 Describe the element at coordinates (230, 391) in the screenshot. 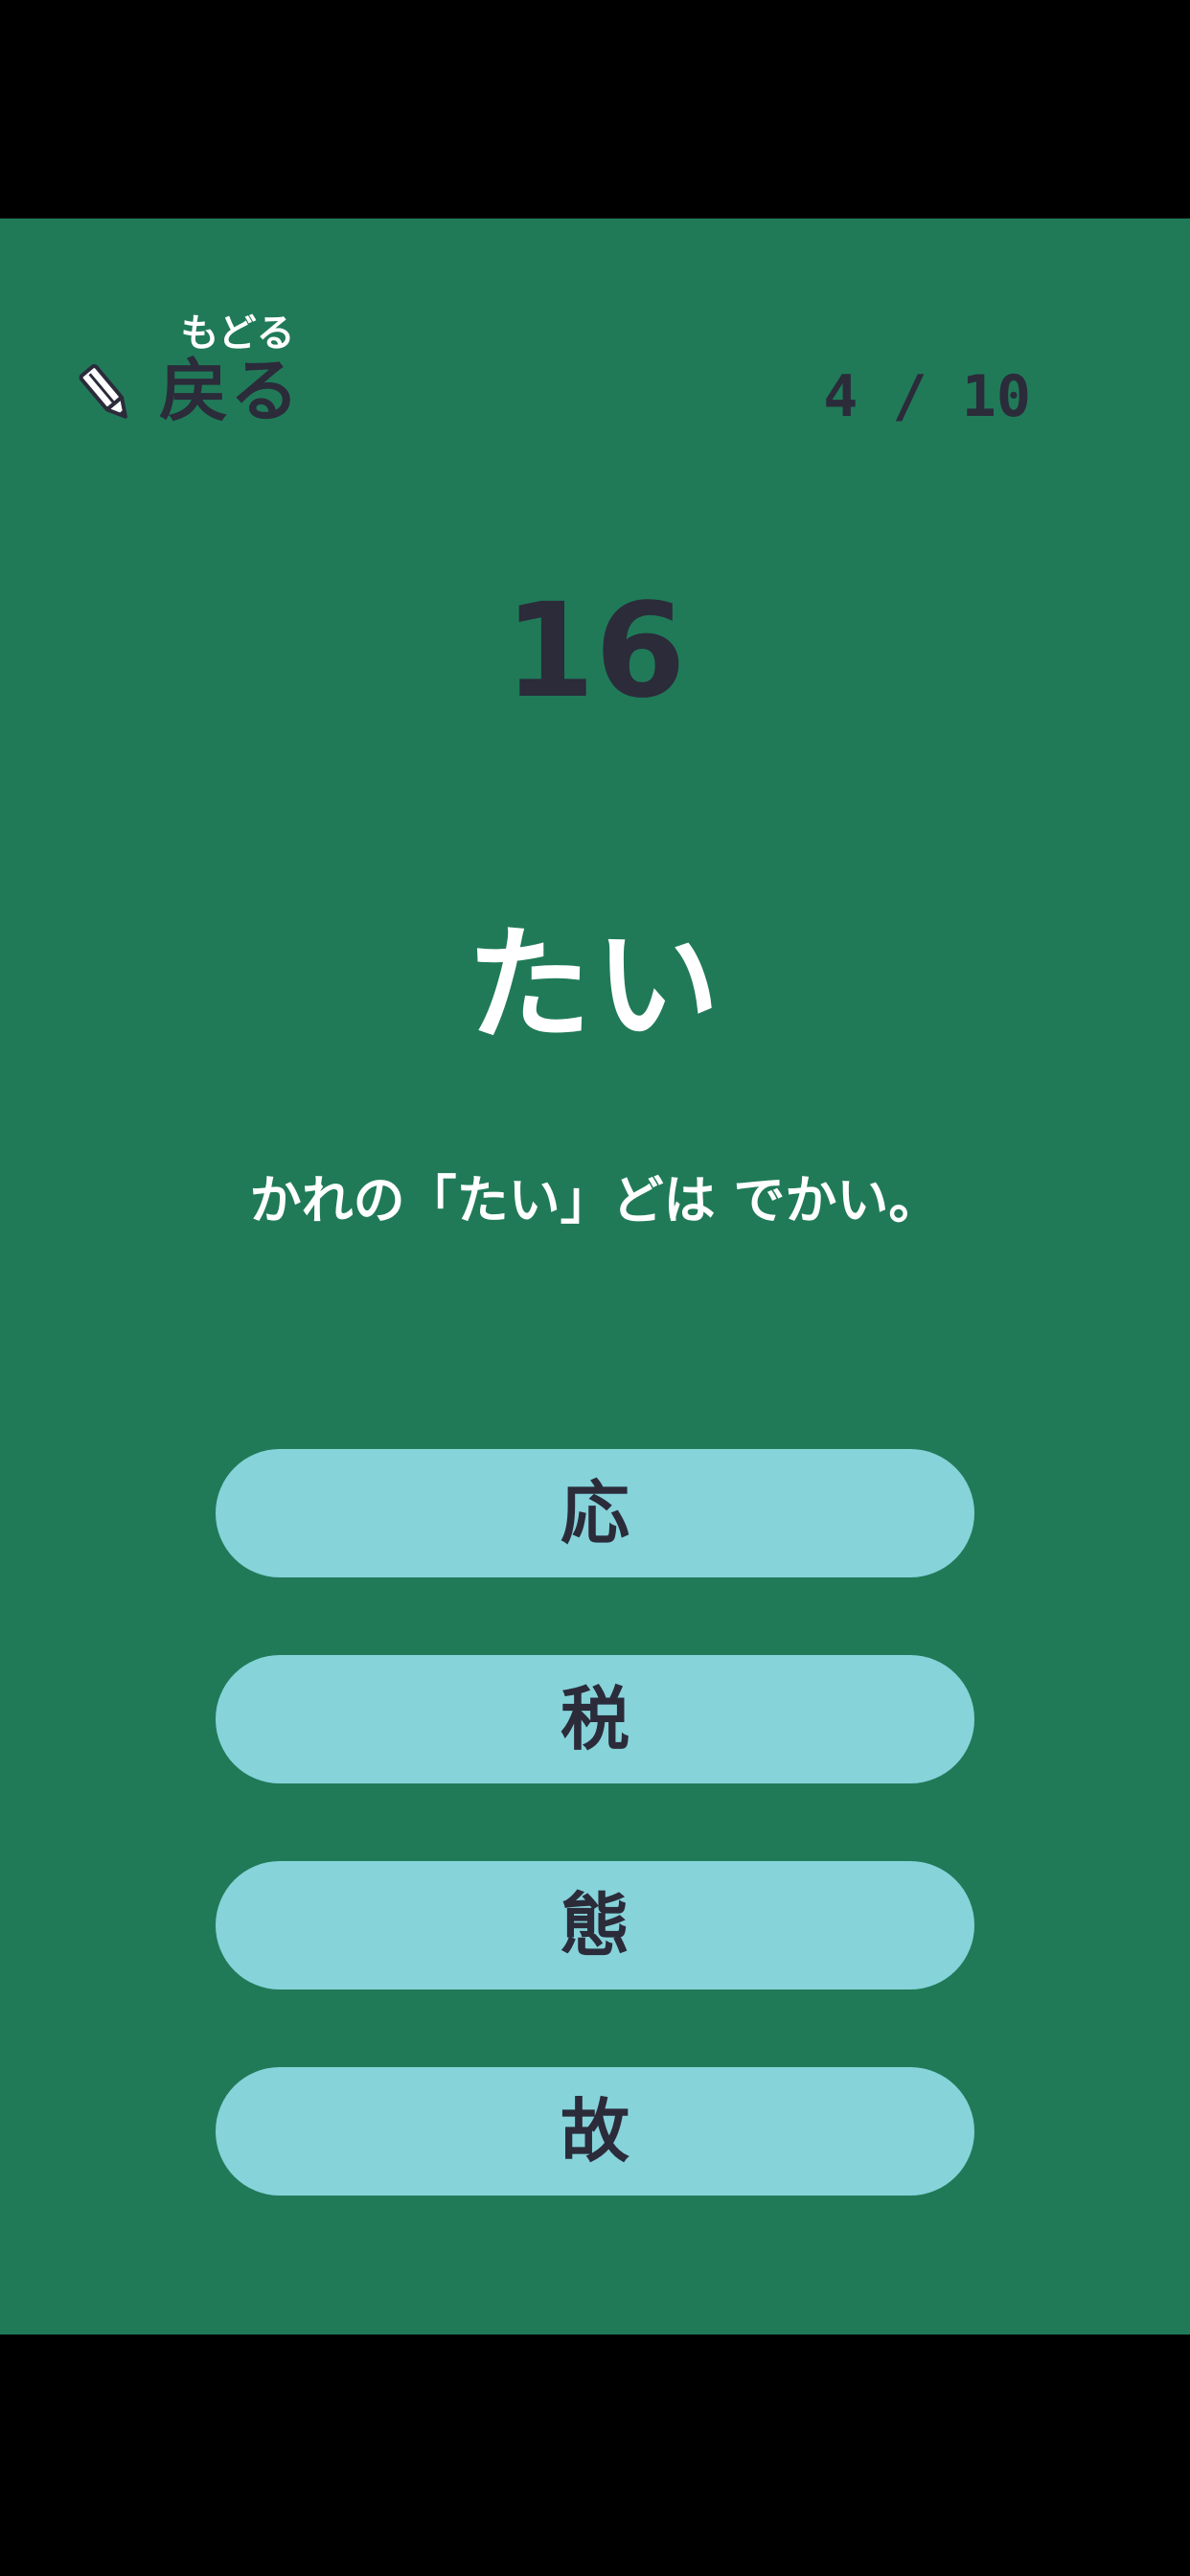

I see `back-label: 戻る` at that location.